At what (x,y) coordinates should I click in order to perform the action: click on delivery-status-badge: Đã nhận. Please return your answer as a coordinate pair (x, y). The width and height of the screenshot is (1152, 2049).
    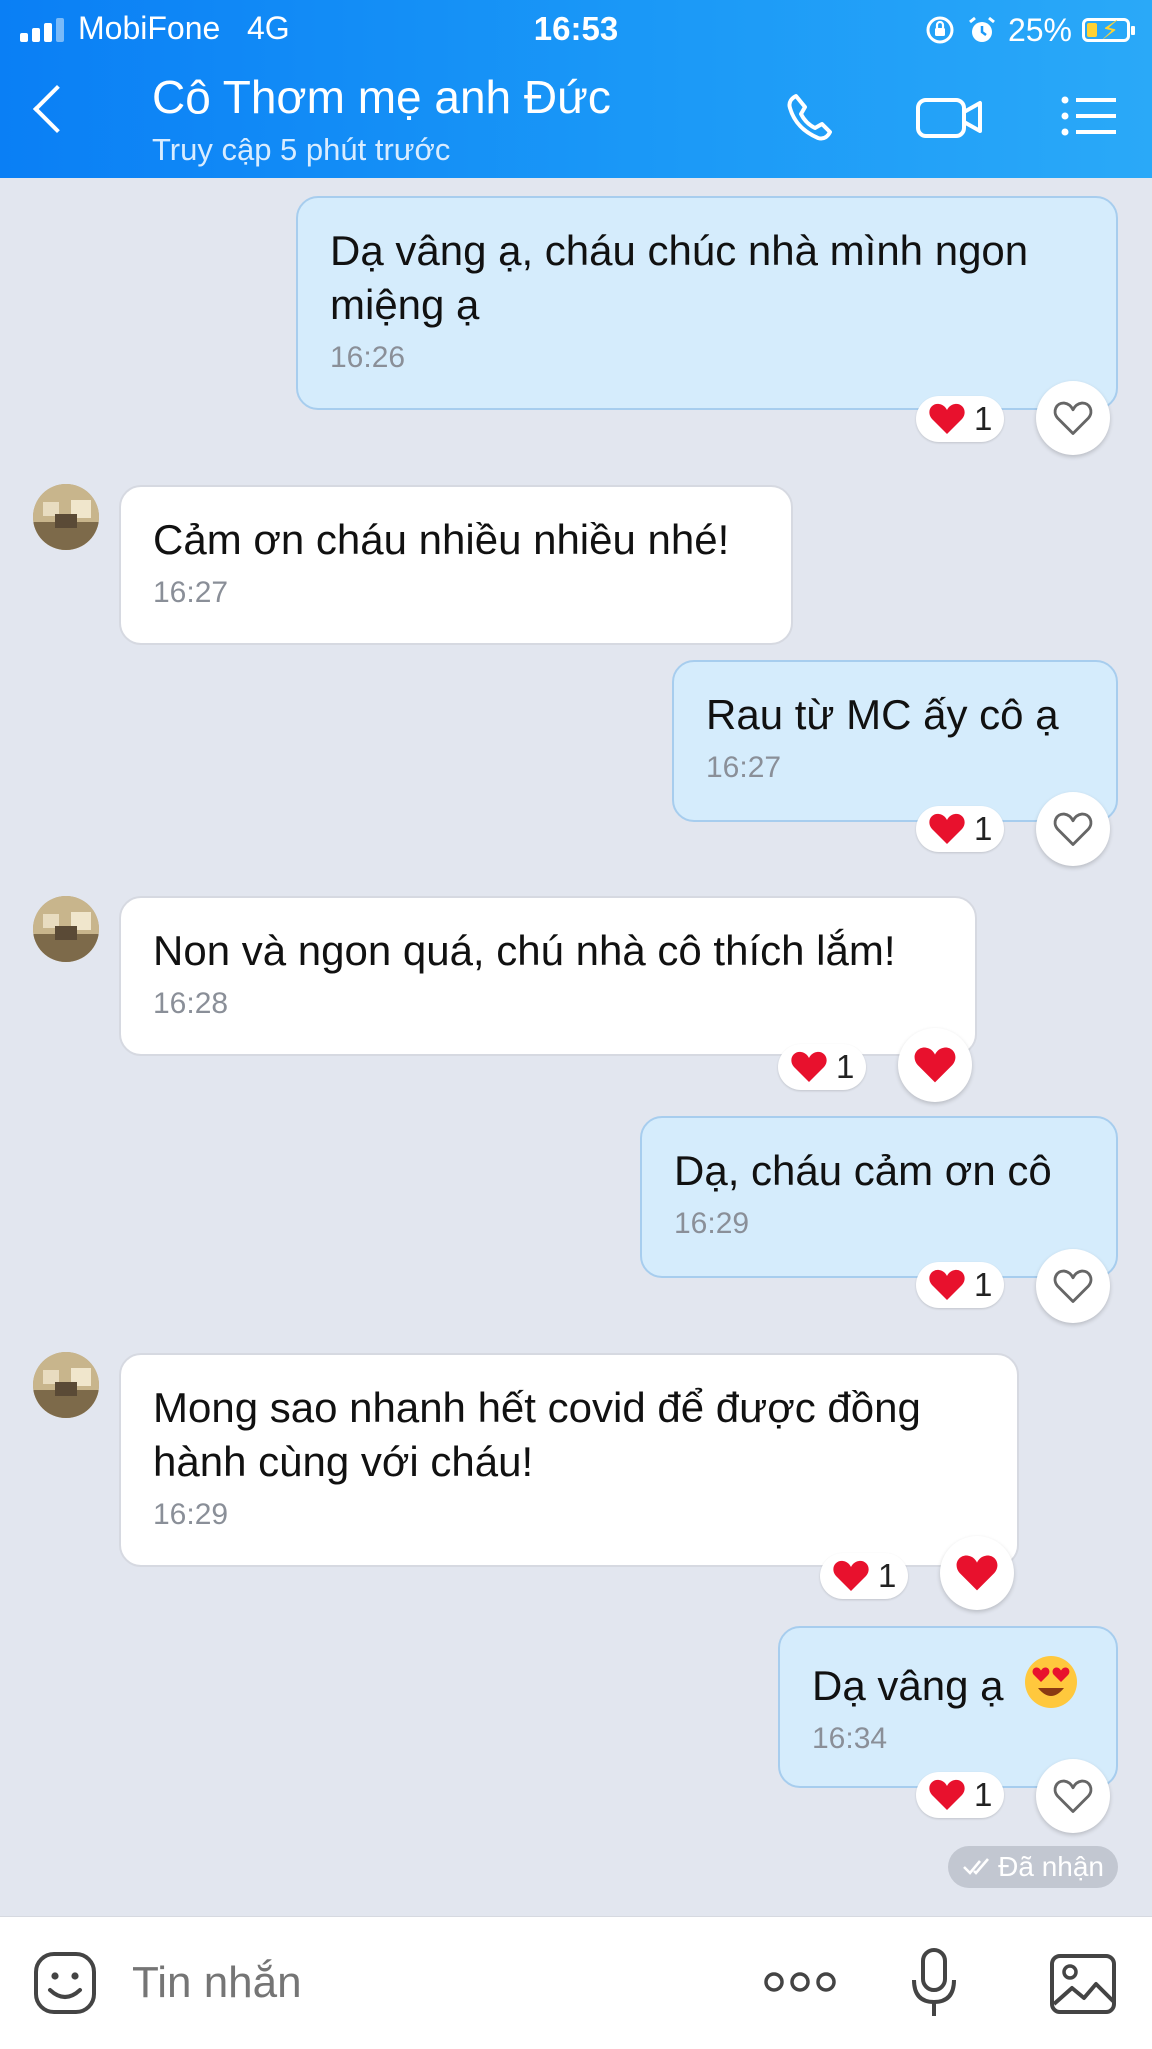
    Looking at the image, I should click on (1033, 1867).